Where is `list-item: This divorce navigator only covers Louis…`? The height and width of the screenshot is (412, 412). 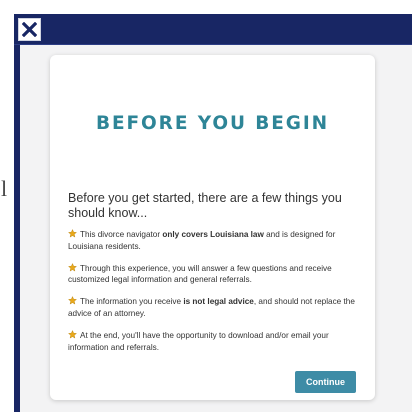
list-item: This divorce navigator only covers Louis… is located at coordinates (214, 240).